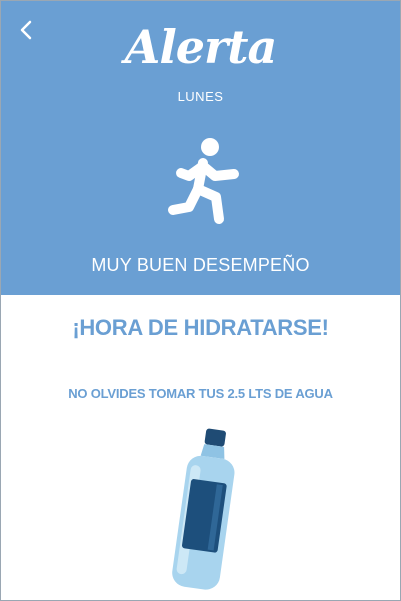 The height and width of the screenshot is (601, 401). Describe the element at coordinates (200, 265) in the screenshot. I see `performance-status: MUY BUEN DESEMPEÑO` at that location.